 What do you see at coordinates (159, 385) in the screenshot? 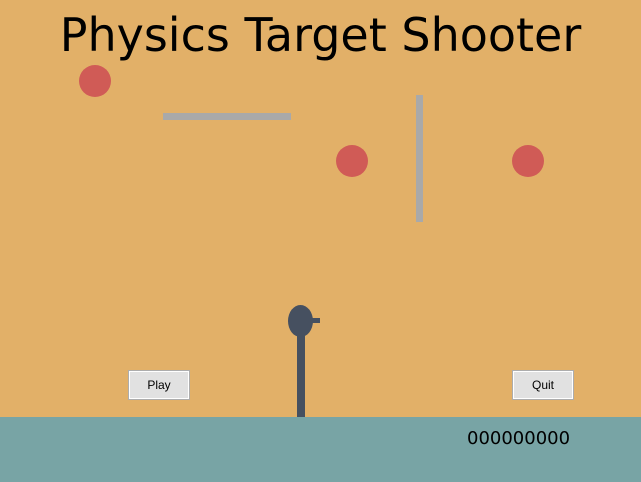
I see `play-button: Play` at bounding box center [159, 385].